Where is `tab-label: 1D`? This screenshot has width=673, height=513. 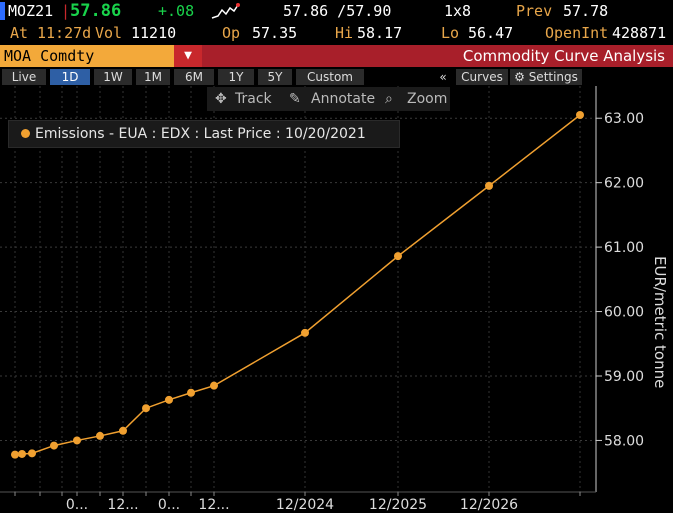 tab-label: 1D is located at coordinates (70, 77).